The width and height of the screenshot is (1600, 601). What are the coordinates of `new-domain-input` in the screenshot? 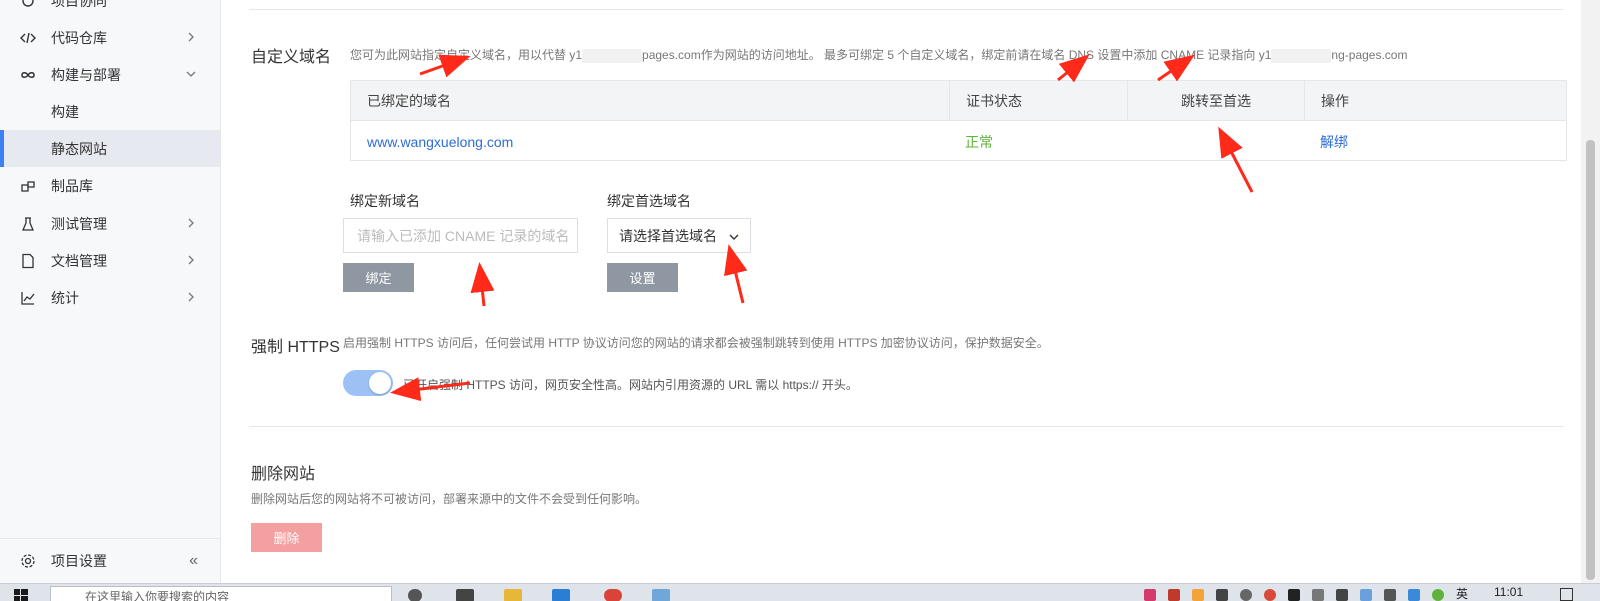 It's located at (460, 235).